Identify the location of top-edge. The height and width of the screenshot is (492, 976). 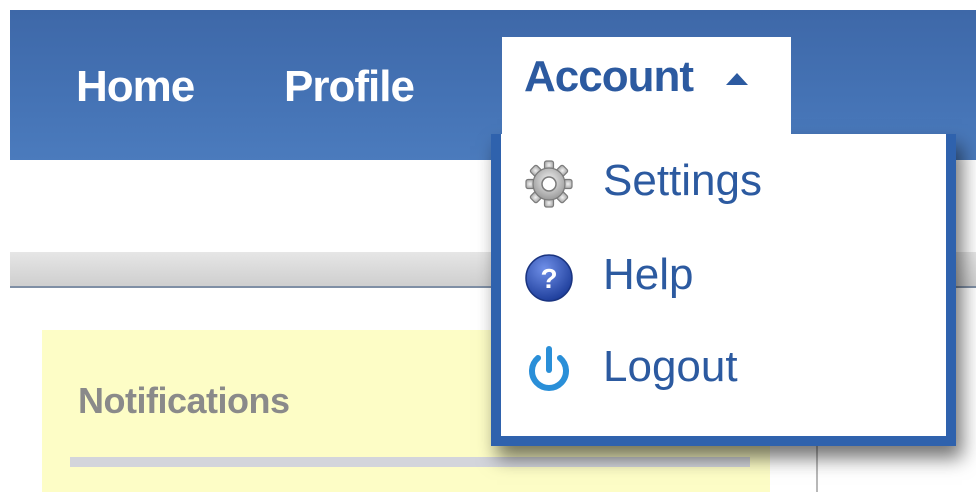
(488, 5).